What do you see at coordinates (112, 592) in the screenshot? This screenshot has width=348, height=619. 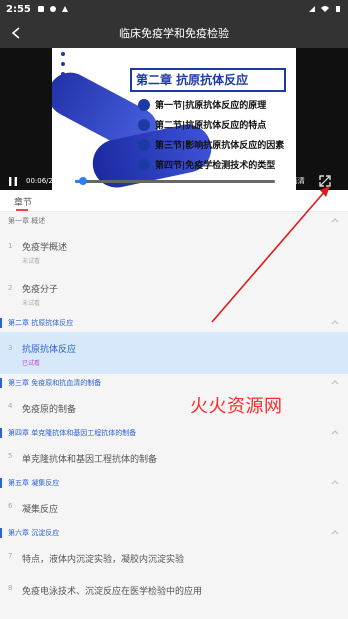 I see `lesson-title: 免疫电泳技术、沉淀反应在医学检验中的应用` at bounding box center [112, 592].